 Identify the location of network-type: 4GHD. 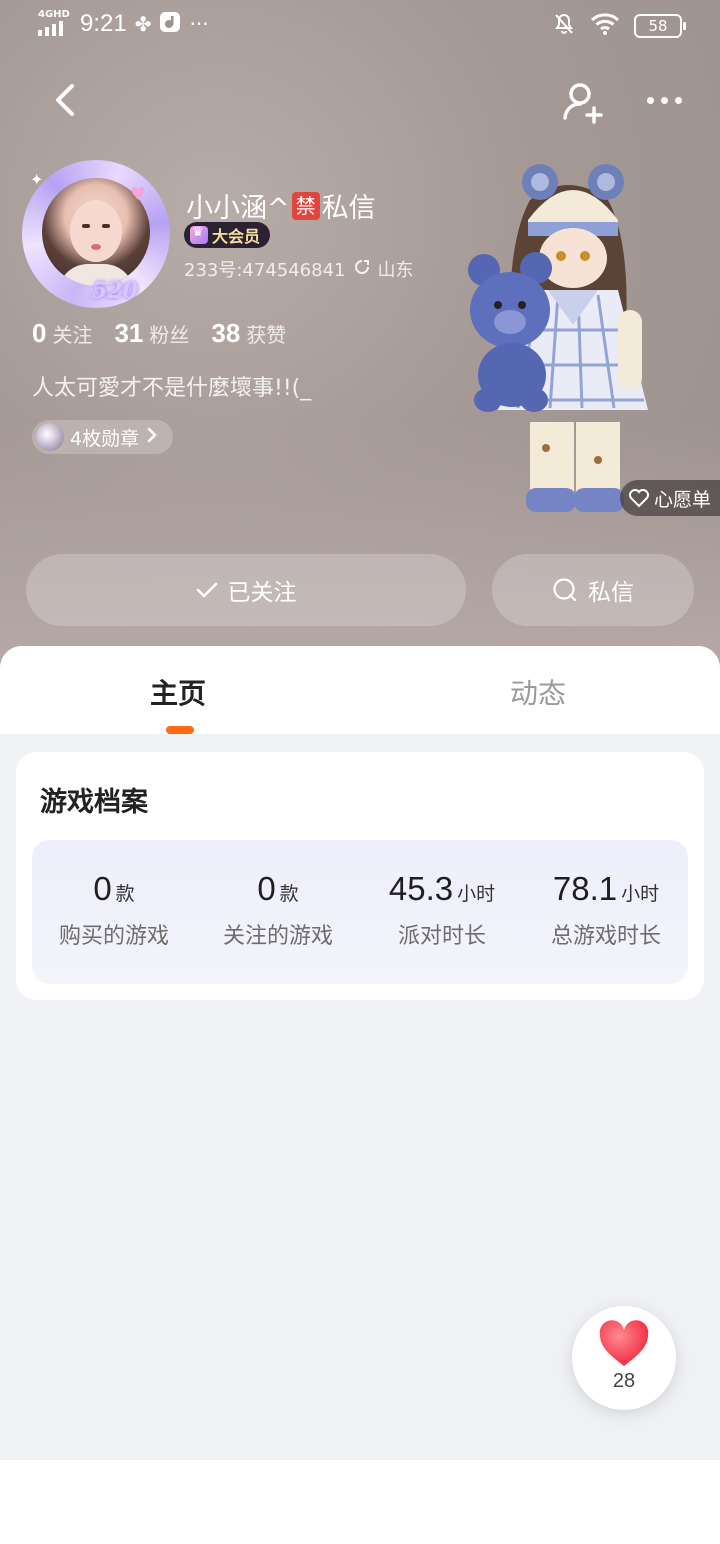
(54, 14).